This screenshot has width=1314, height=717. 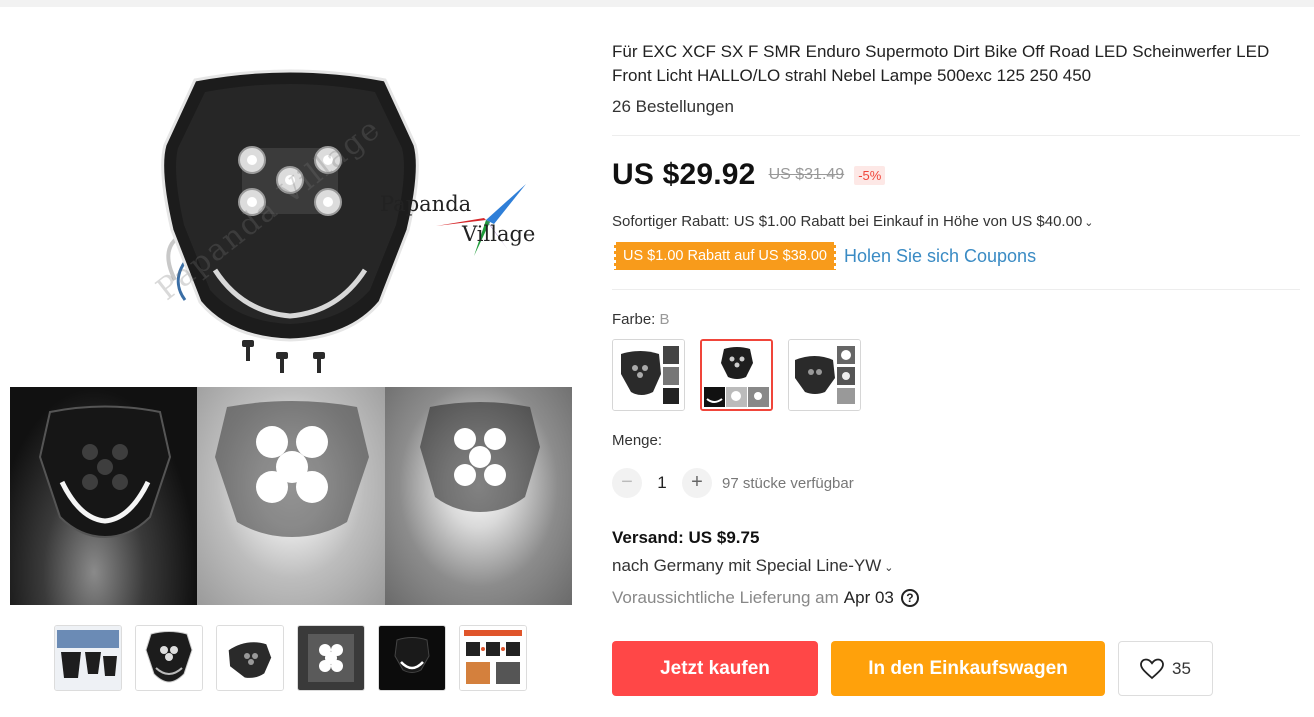 I want to click on thumbnail-strip, so click(x=290, y=658).